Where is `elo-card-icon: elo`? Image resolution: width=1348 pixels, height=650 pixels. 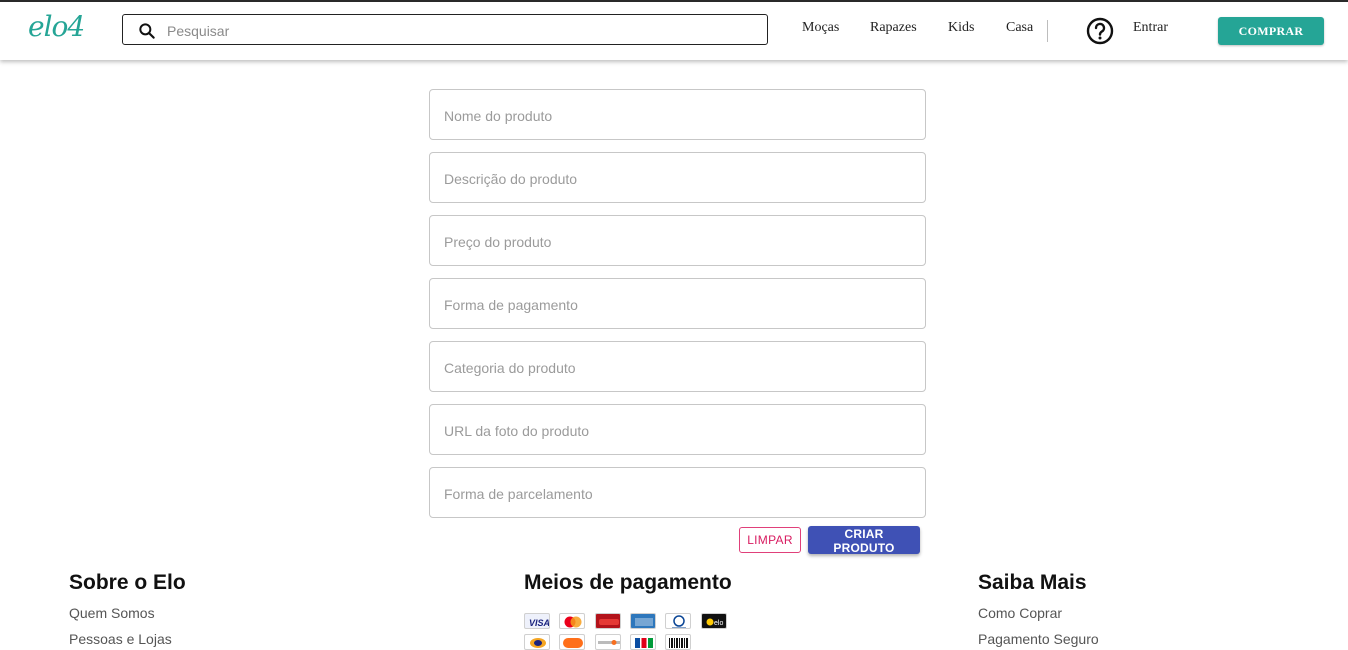
elo-card-icon: elo is located at coordinates (714, 621).